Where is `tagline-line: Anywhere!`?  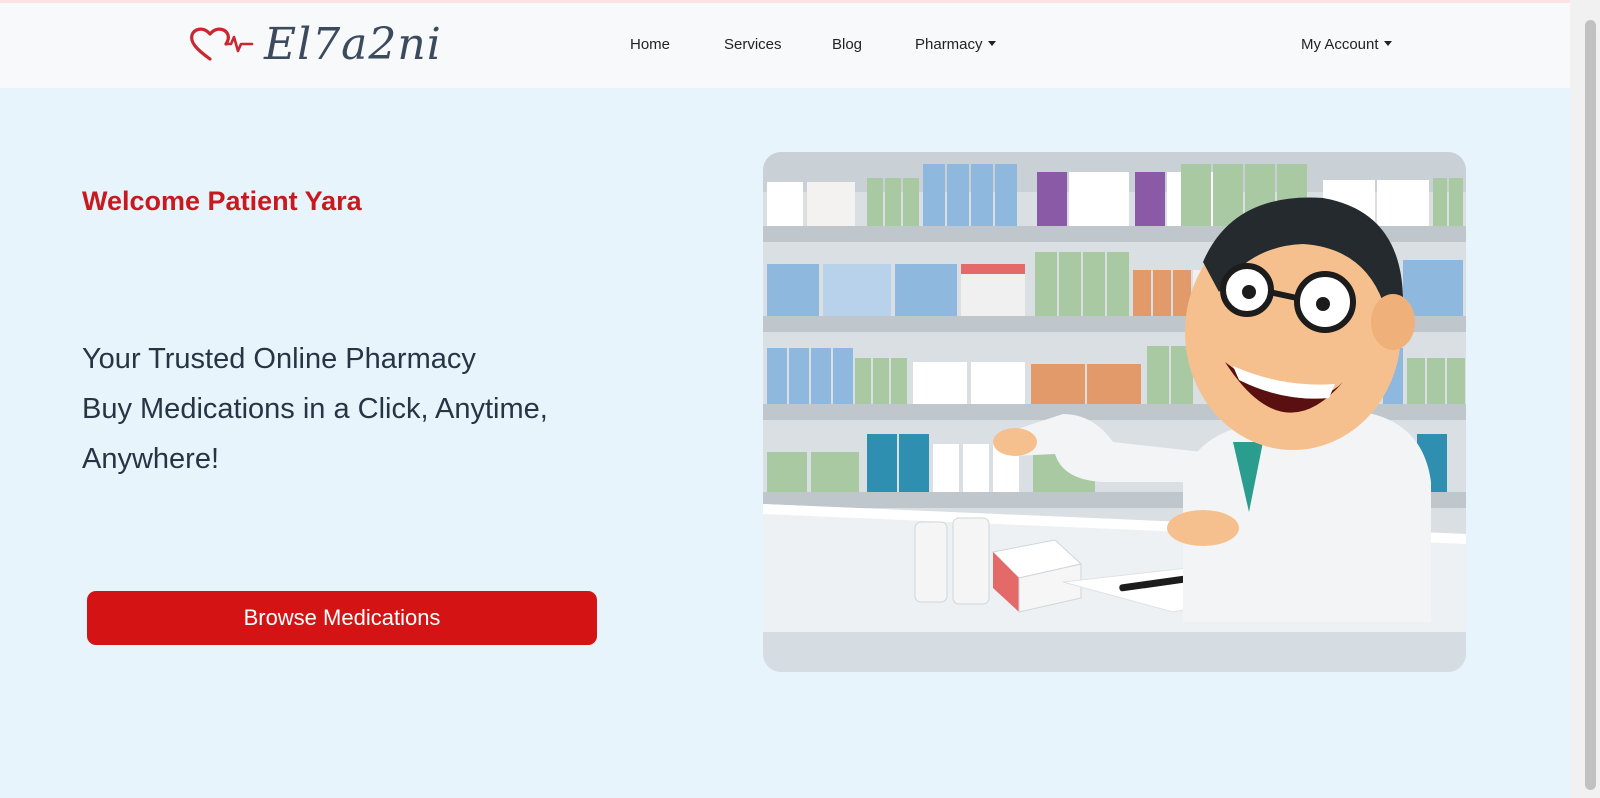
tagline-line: Anywhere! is located at coordinates (151, 459).